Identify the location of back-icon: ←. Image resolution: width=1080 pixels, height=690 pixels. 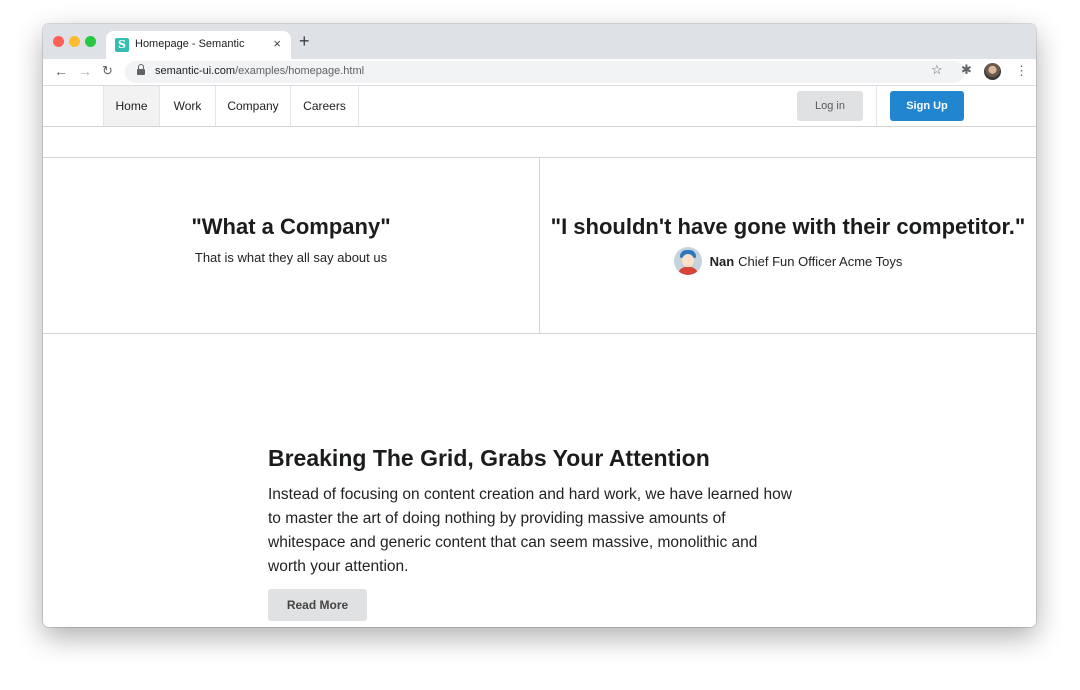
(61, 71).